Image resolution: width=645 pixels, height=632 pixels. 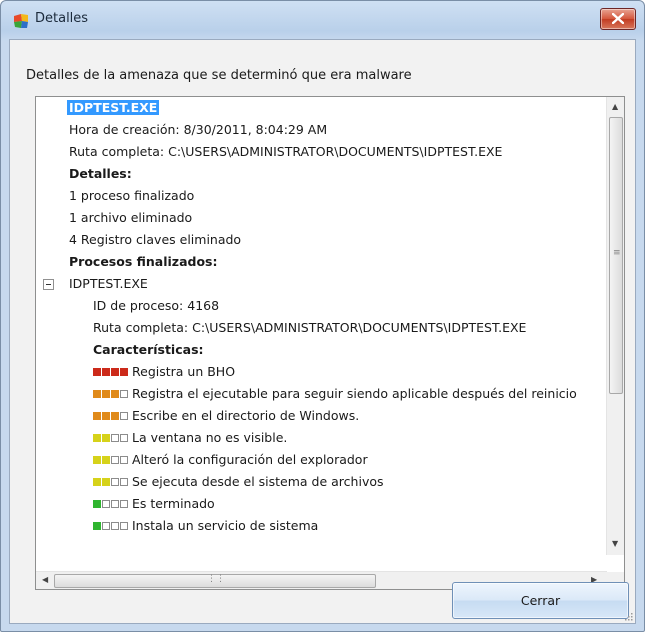 I want to click on characteristic-item: Se ejecuta desde el sistema de archivos, so click(x=238, y=482).